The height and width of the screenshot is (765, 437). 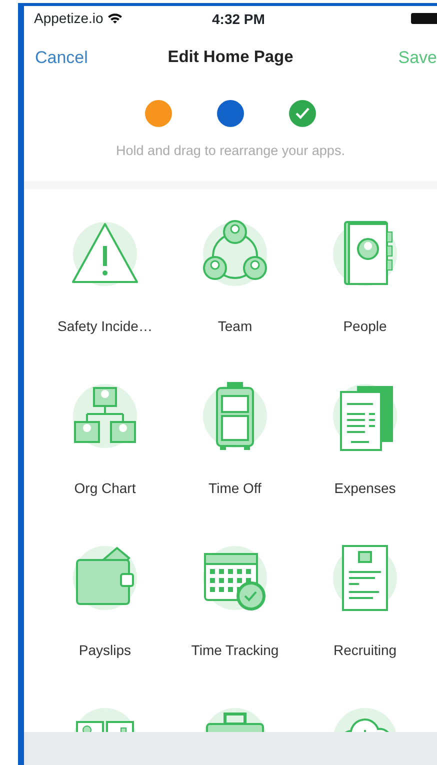 I want to click on app-label: Org Chart, so click(x=105, y=488).